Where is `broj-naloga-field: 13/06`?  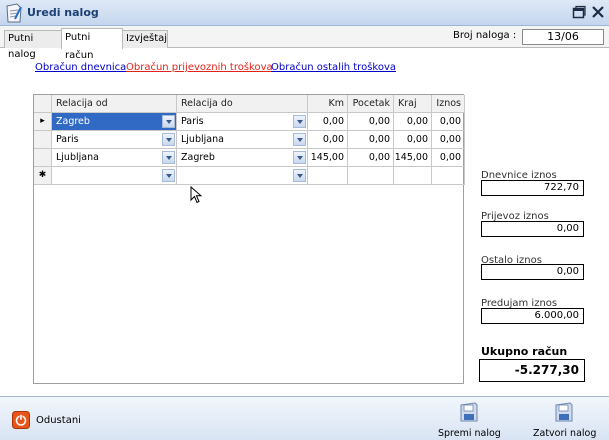 broj-naloga-field: 13/06 is located at coordinates (563, 37).